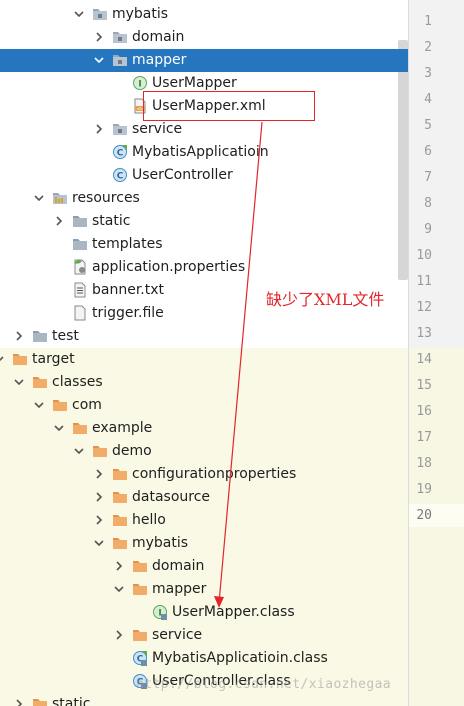  What do you see at coordinates (238, 364) in the screenshot?
I see `annotation-arrow` at bounding box center [238, 364].